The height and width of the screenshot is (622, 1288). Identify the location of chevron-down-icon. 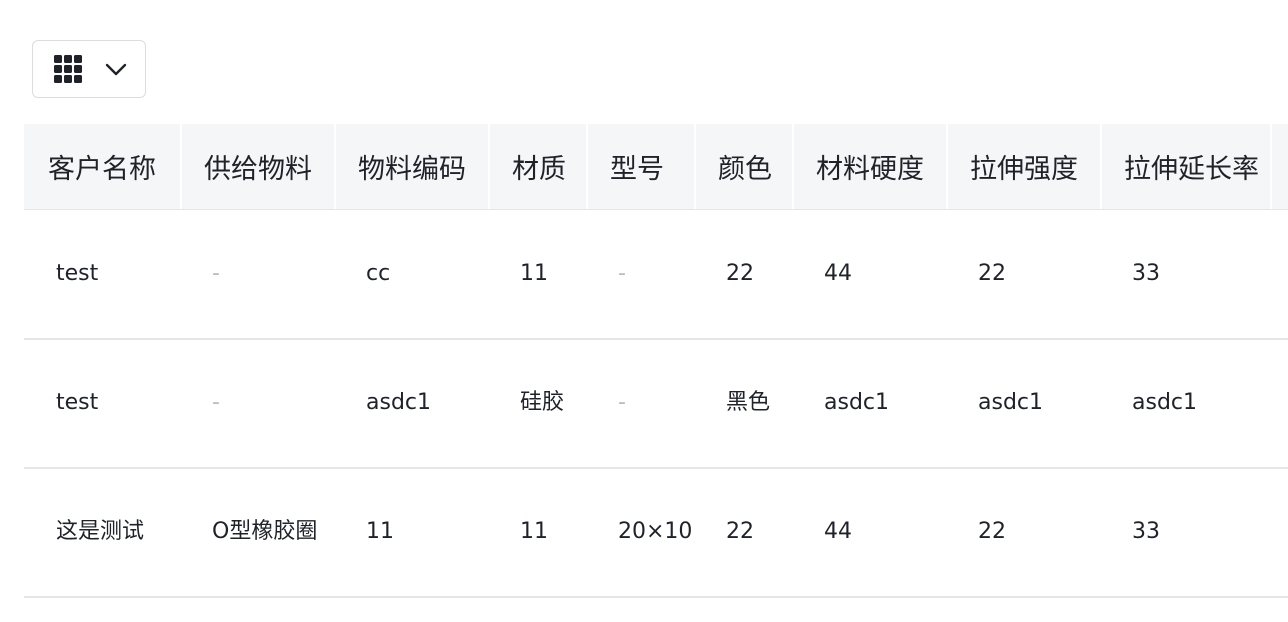
(116, 69).